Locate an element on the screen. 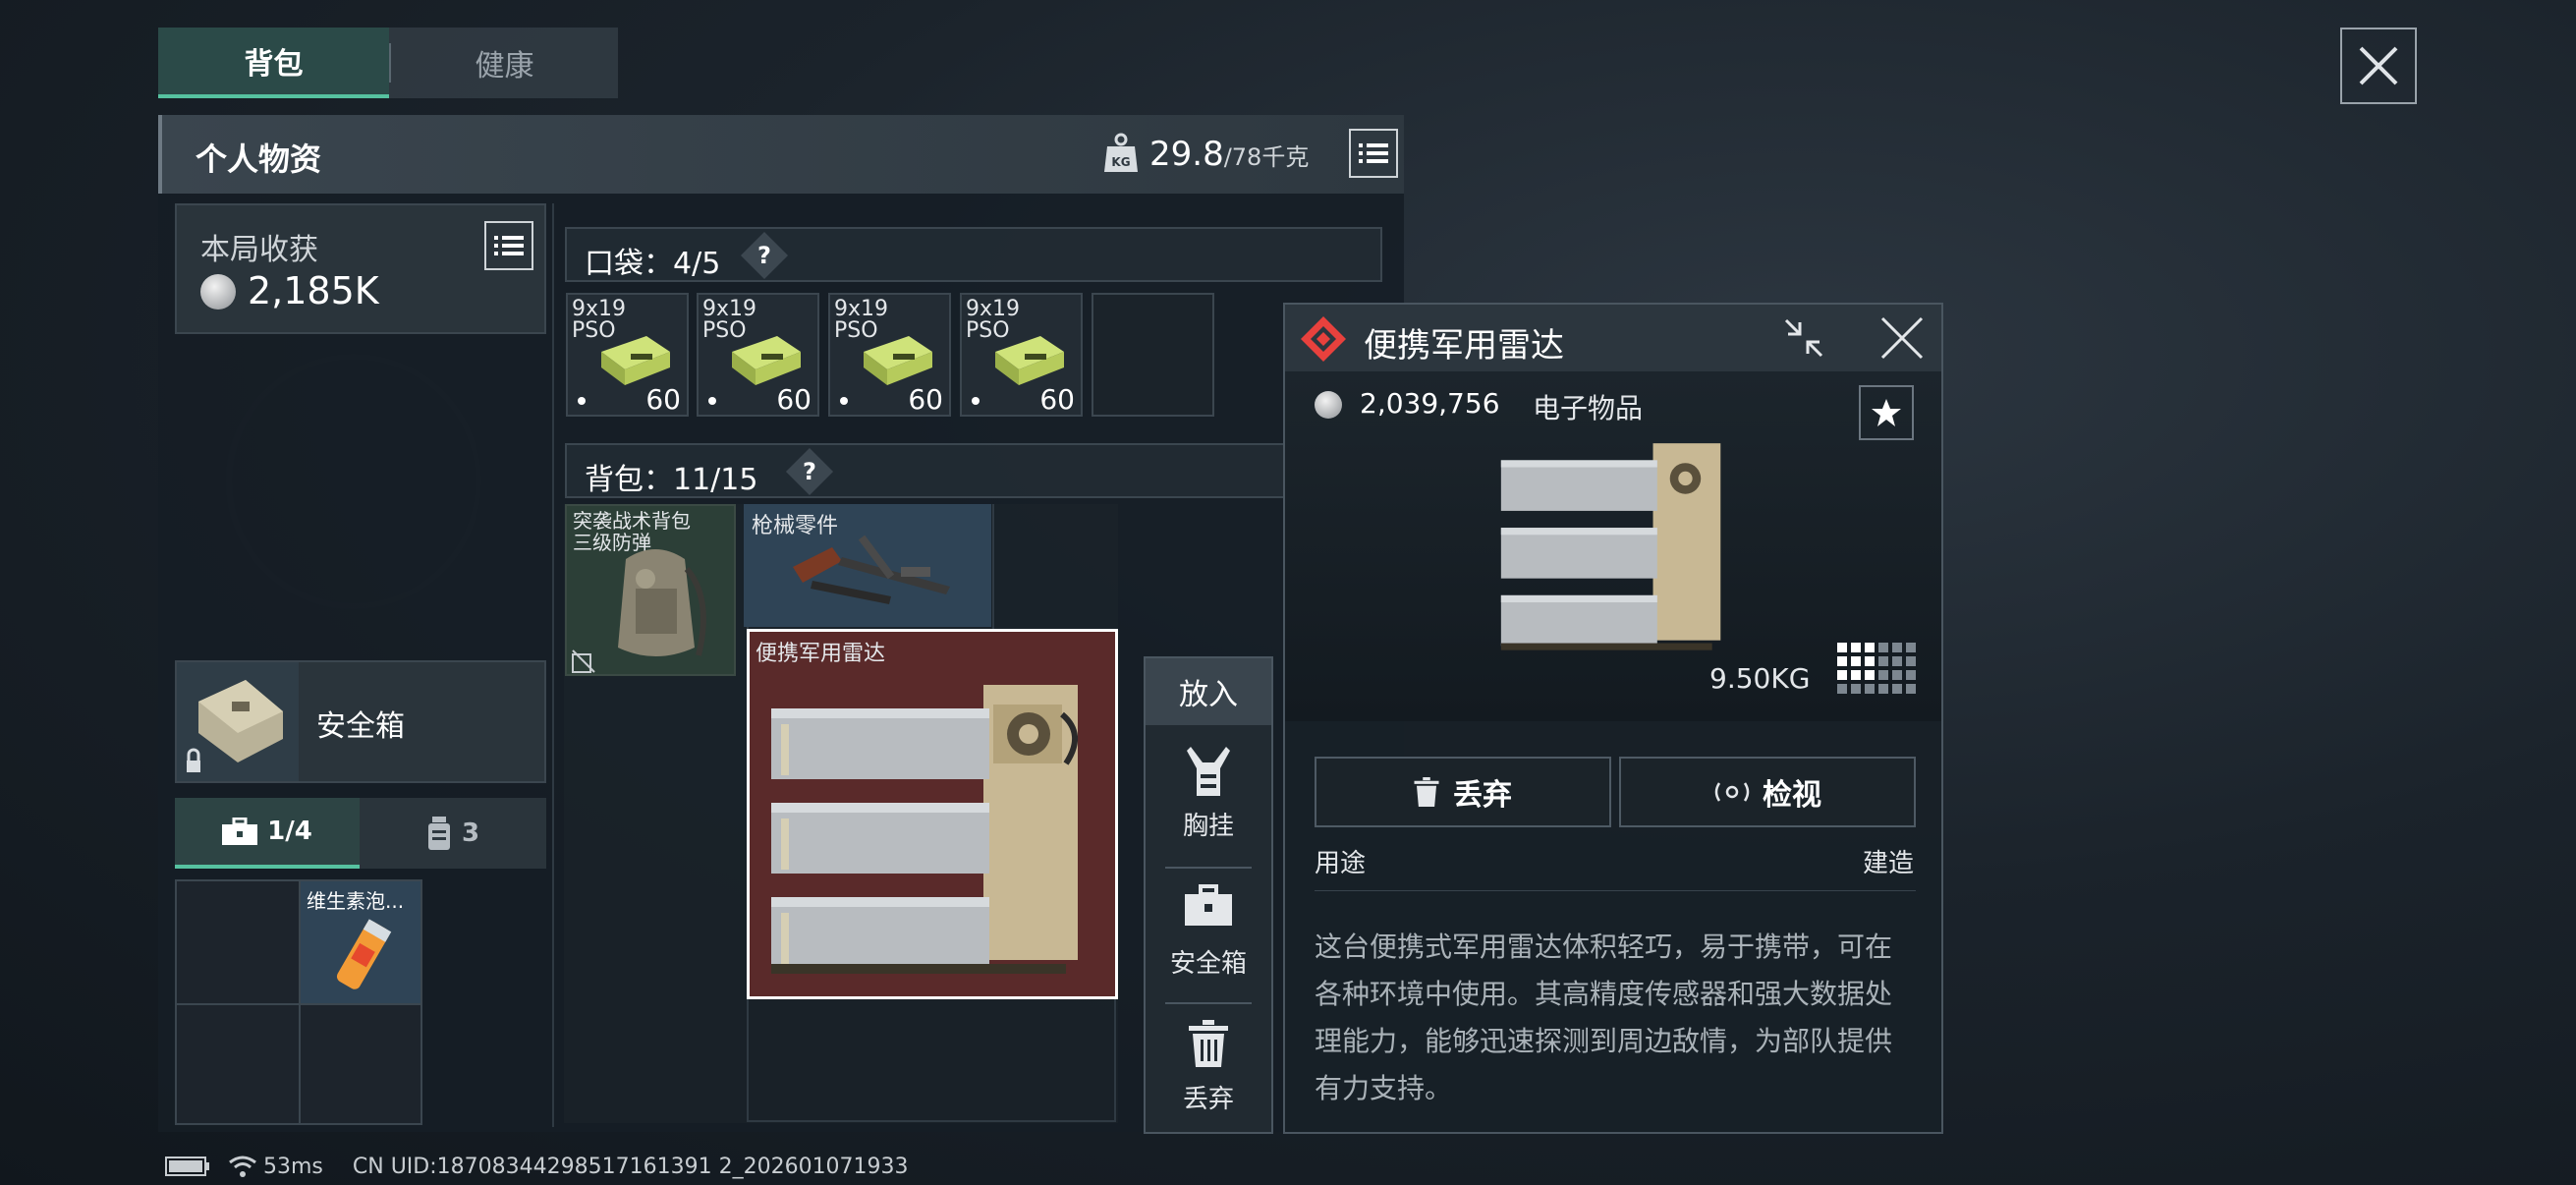 The height and width of the screenshot is (1185, 2576). tab-health: 健康 is located at coordinates (504, 63).